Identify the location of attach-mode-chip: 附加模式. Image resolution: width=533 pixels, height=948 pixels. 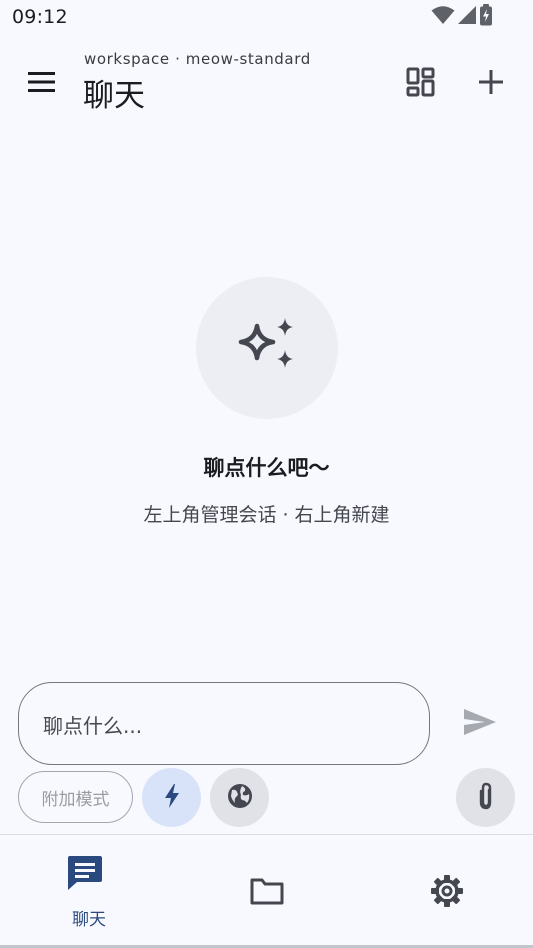
(75, 797).